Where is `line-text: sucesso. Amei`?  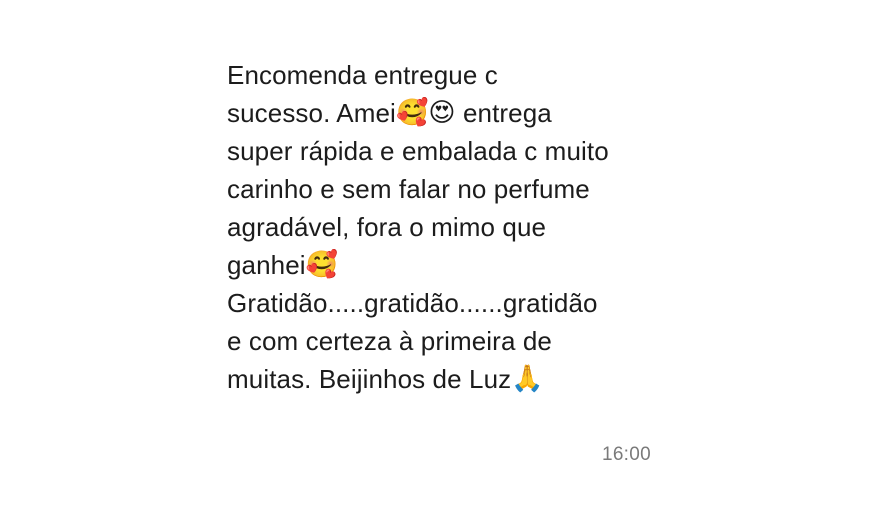
line-text: sucesso. Amei is located at coordinates (311, 113).